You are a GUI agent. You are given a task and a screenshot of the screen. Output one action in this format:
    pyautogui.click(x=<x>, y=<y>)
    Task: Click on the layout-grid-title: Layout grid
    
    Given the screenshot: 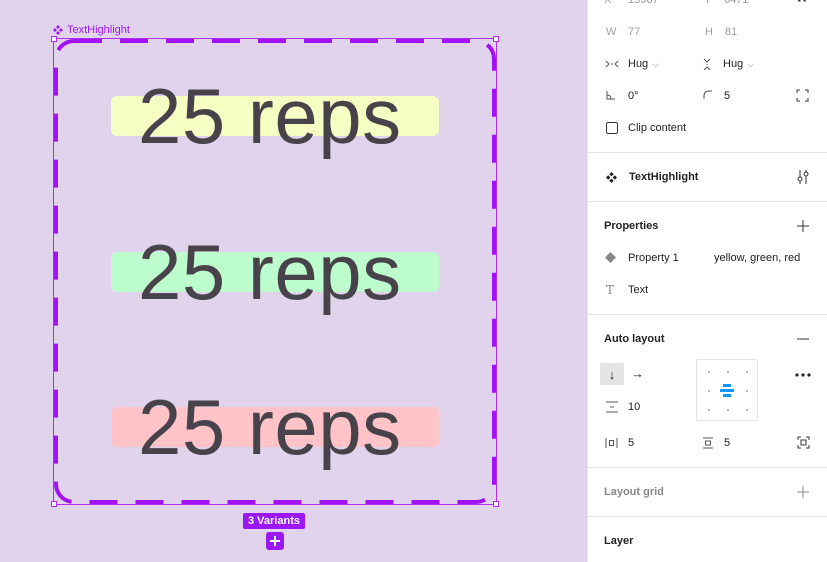 What is the action you would take?
    pyautogui.click(x=634, y=492)
    